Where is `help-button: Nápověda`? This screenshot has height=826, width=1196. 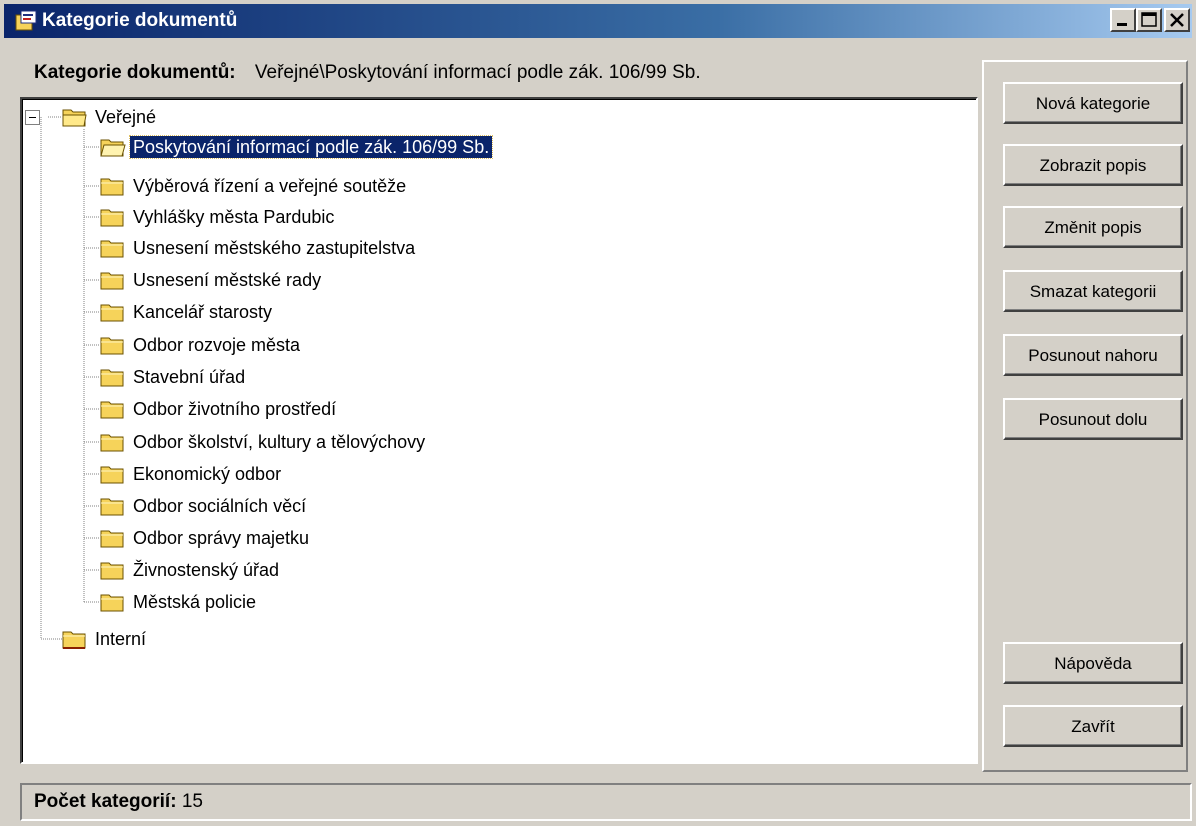 help-button: Nápověda is located at coordinates (1093, 663).